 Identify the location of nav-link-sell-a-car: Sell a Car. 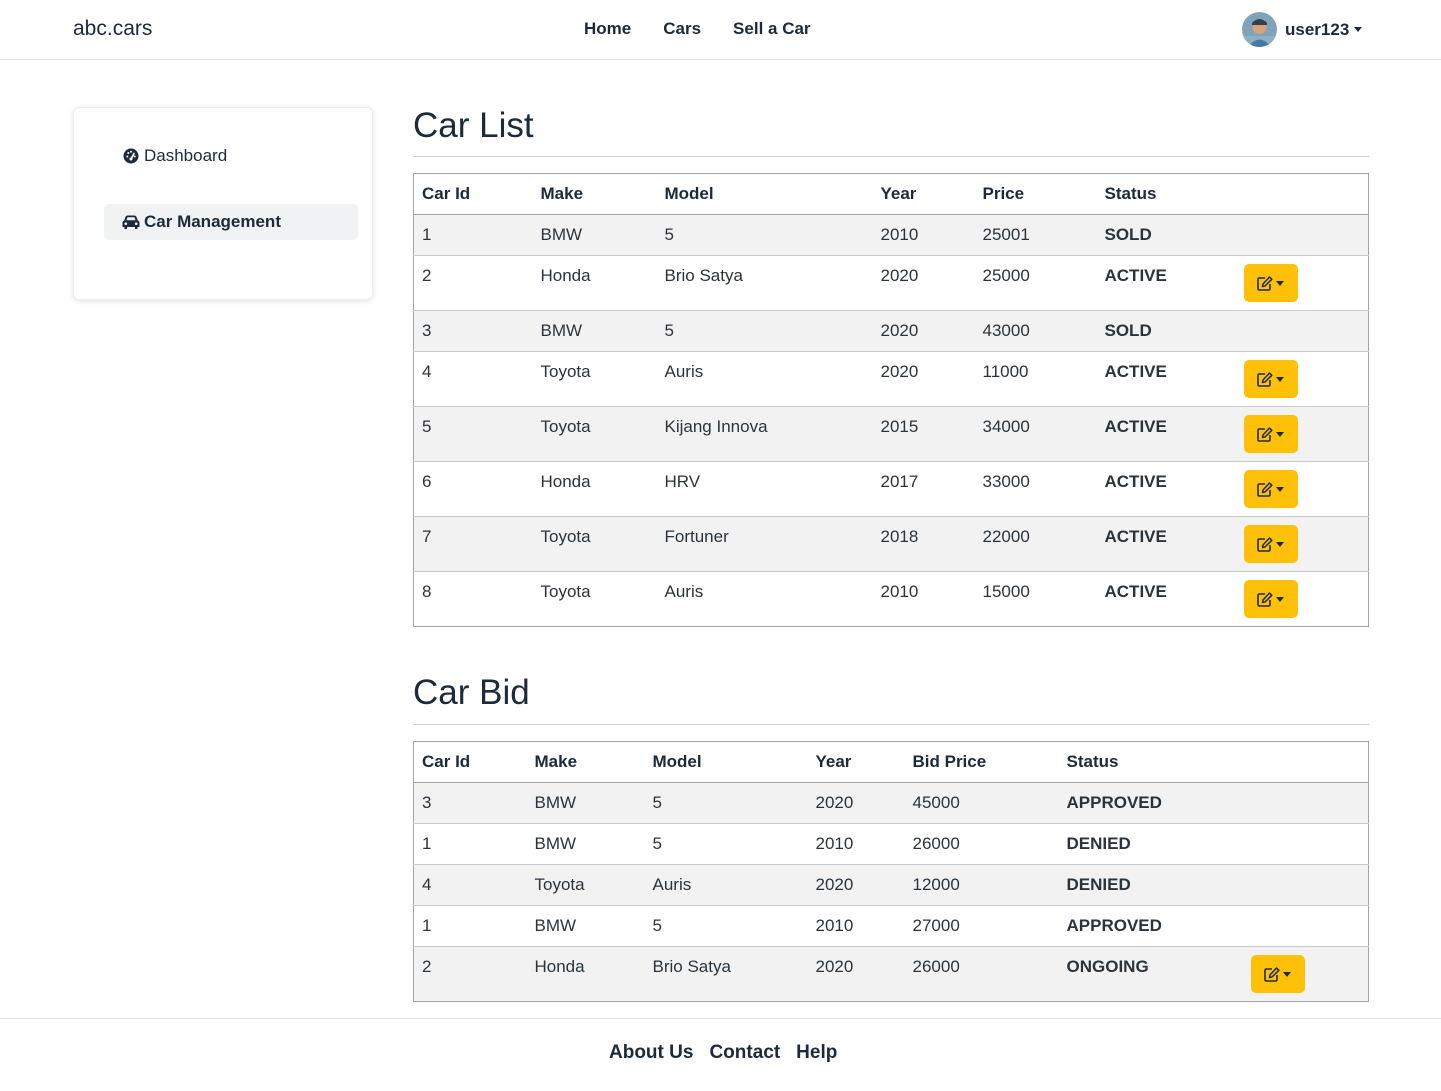
(772, 29).